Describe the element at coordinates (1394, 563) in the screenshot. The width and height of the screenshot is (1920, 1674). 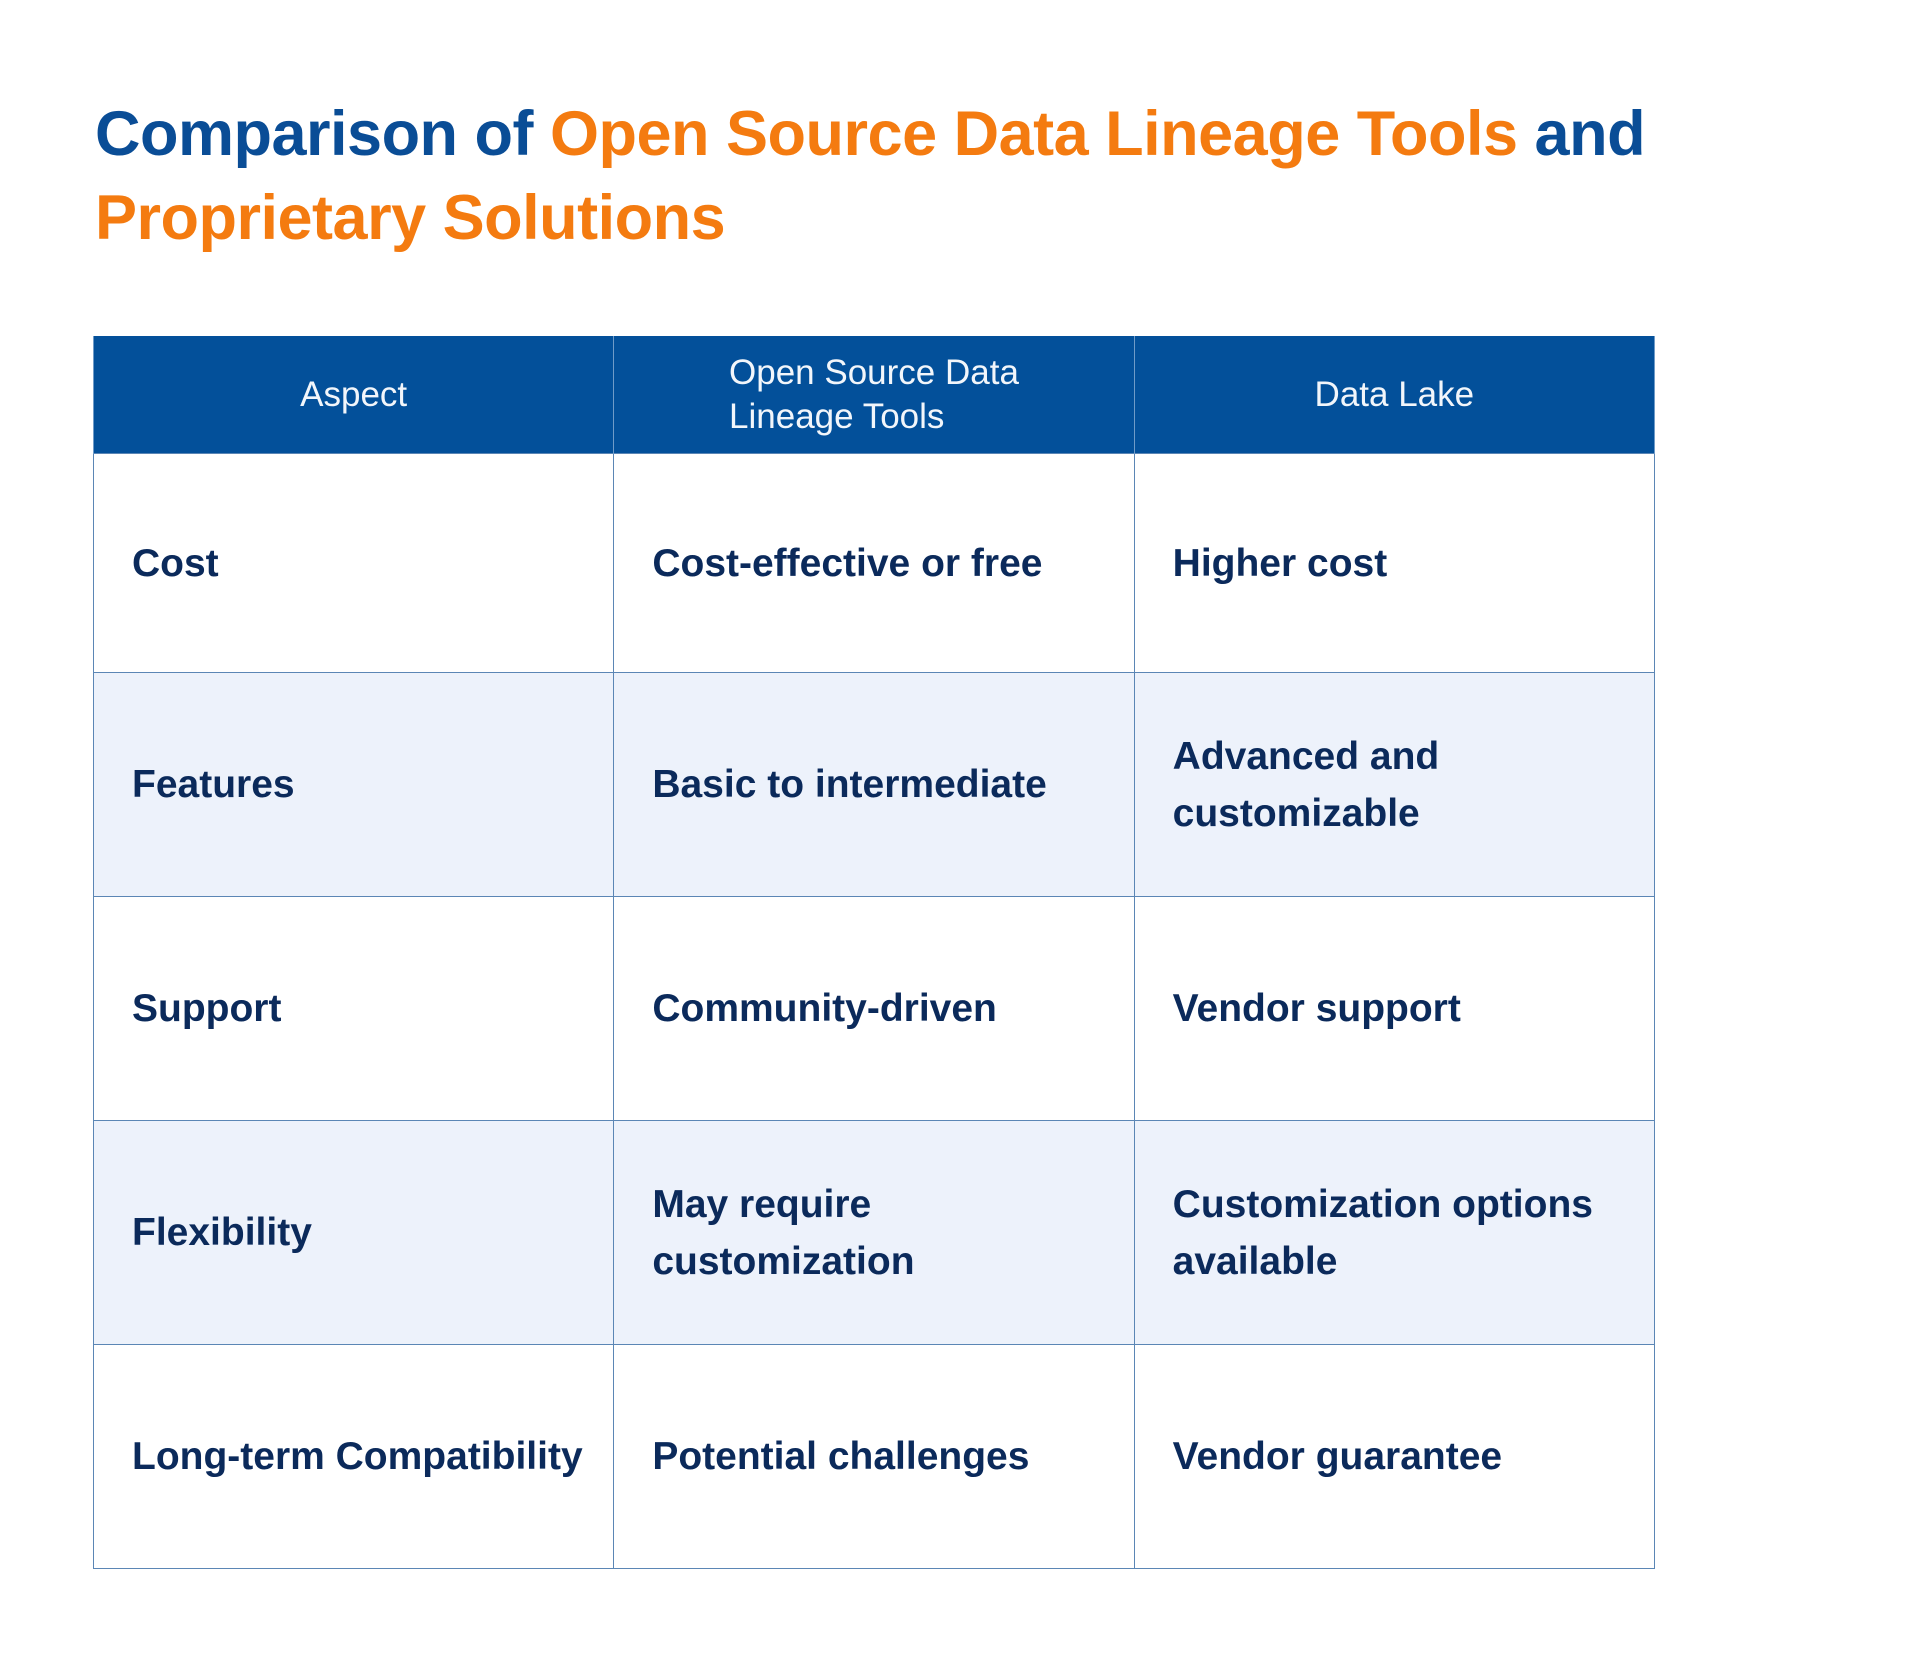
I see `cell-data-lake: Higher cost` at that location.